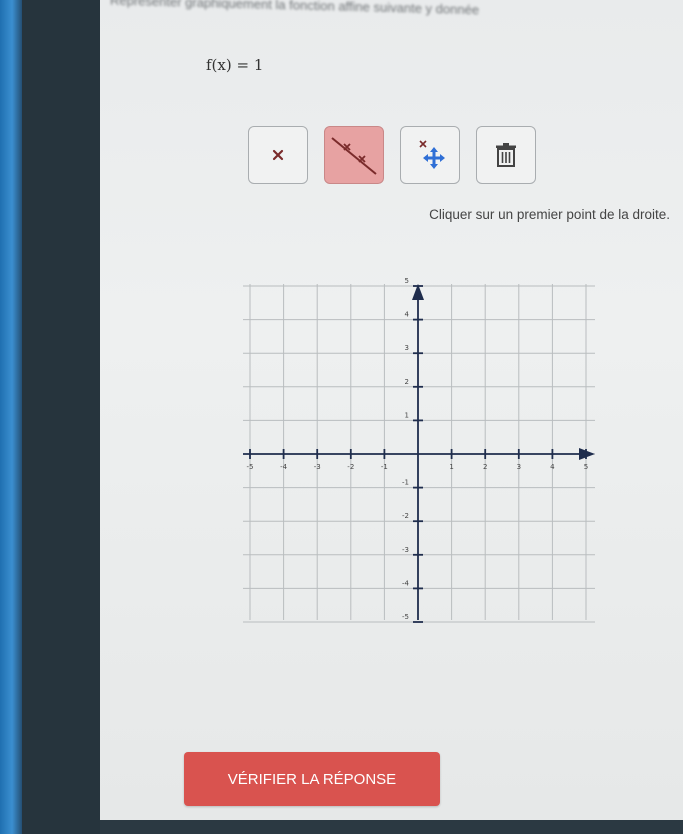 Image resolution: width=683 pixels, height=834 pixels. What do you see at coordinates (391, 827) in the screenshot?
I see `screen-bottom-edge` at bounding box center [391, 827].